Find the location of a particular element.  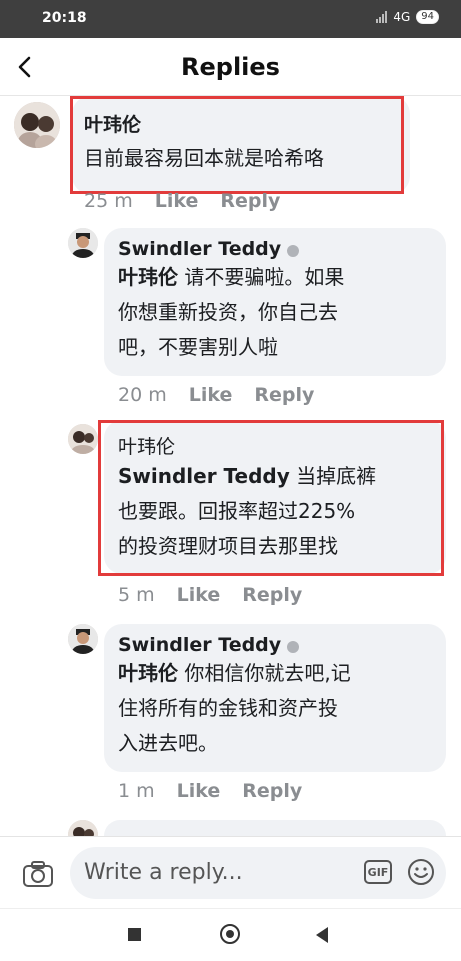

status-icons: 4G 94 is located at coordinates (407, 17).